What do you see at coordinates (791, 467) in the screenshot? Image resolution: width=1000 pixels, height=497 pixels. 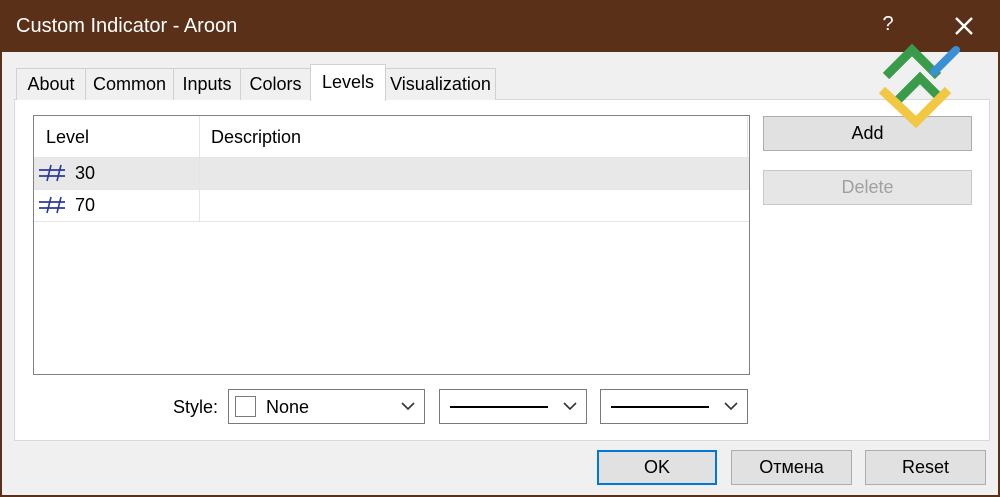 I see `cancel-button: Отмена` at bounding box center [791, 467].